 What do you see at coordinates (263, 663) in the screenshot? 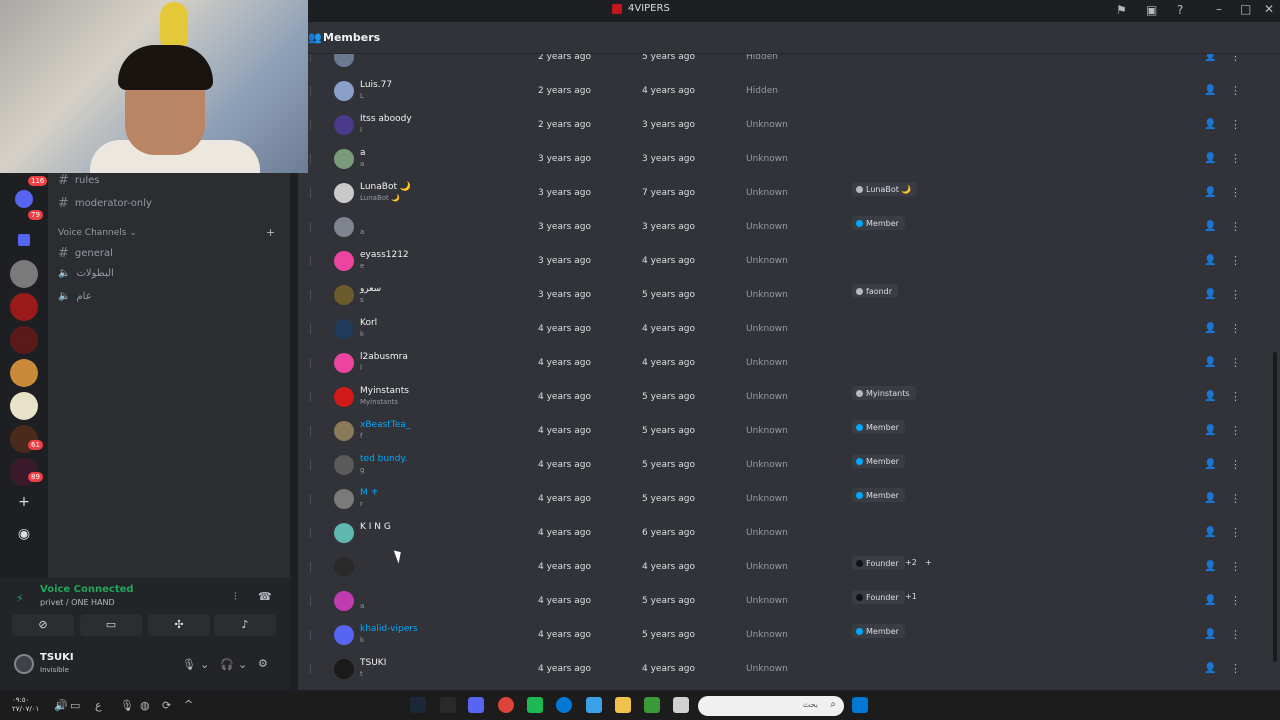
I see `gear-icon: ⚙` at bounding box center [263, 663].